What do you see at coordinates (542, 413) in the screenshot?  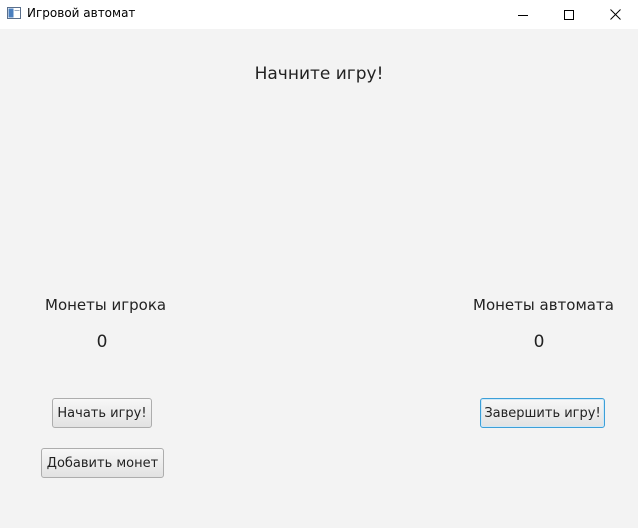 I see `finish-game-button: Завершить игру!` at bounding box center [542, 413].